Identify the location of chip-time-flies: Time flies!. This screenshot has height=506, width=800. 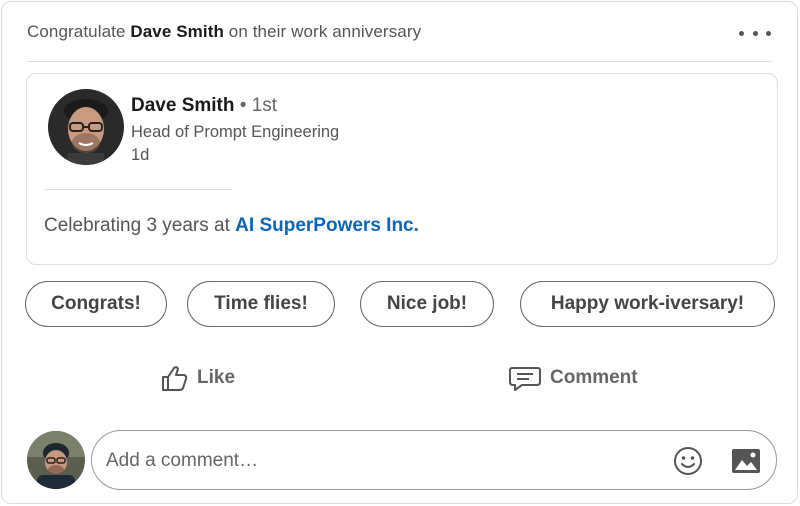
(261, 304).